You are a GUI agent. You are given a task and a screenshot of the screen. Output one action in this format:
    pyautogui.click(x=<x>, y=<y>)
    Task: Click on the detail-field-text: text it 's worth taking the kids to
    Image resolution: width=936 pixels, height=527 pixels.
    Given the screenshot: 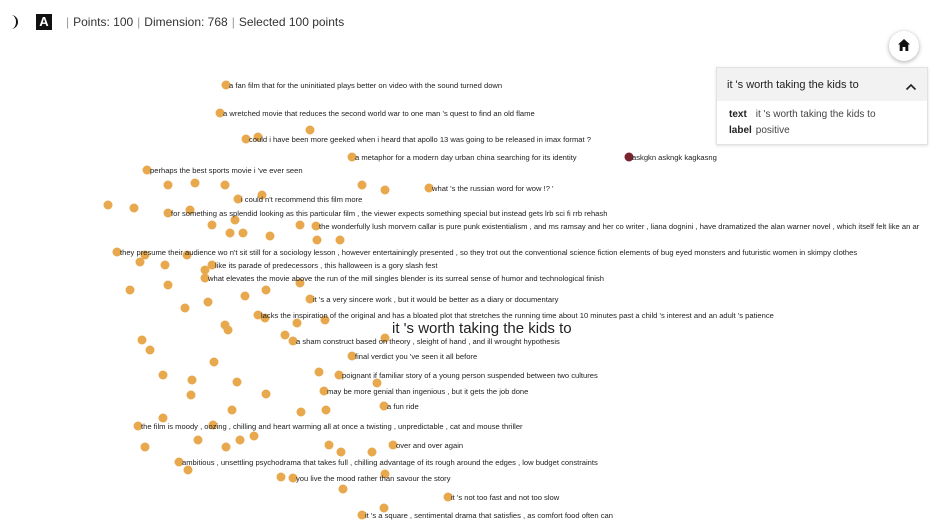 What is the action you would take?
    pyautogui.click(x=802, y=114)
    